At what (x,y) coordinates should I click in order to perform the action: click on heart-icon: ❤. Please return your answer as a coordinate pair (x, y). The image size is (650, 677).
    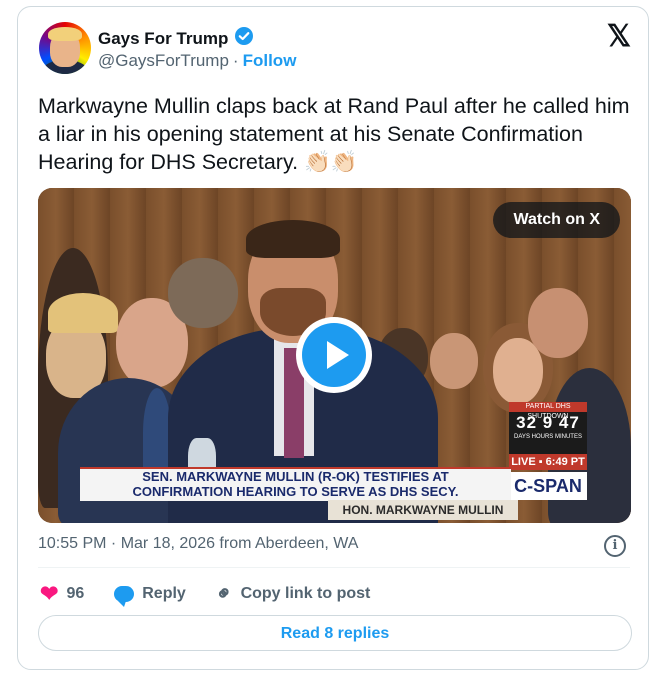
    Looking at the image, I should click on (49, 593).